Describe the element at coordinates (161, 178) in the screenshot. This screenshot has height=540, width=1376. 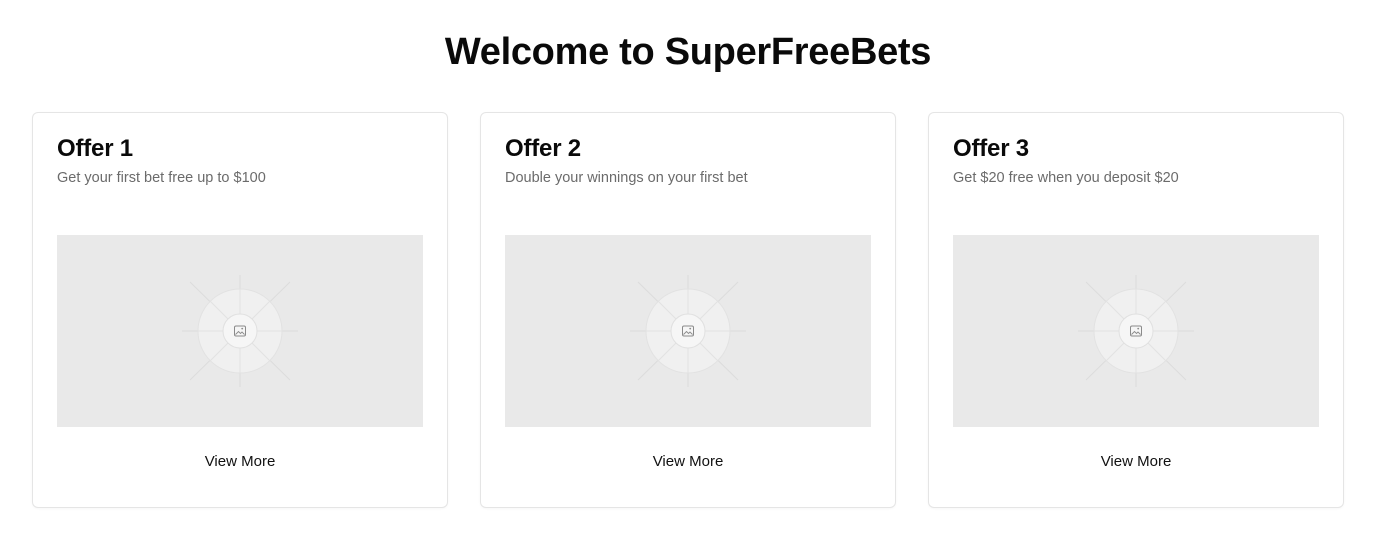
I see `offer-description: Get your first bet free up to $100` at that location.